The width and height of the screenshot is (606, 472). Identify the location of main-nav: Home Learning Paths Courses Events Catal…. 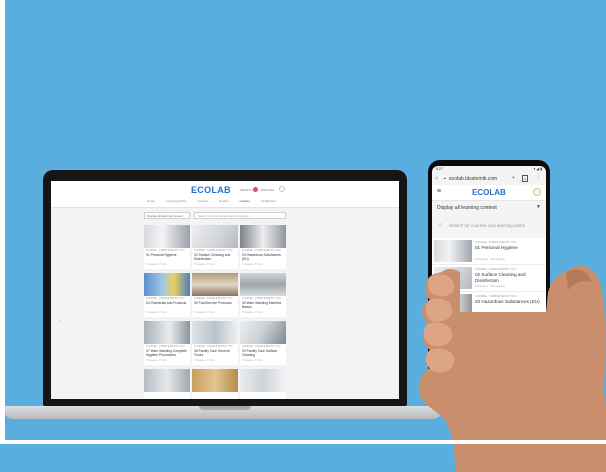
(211, 201).